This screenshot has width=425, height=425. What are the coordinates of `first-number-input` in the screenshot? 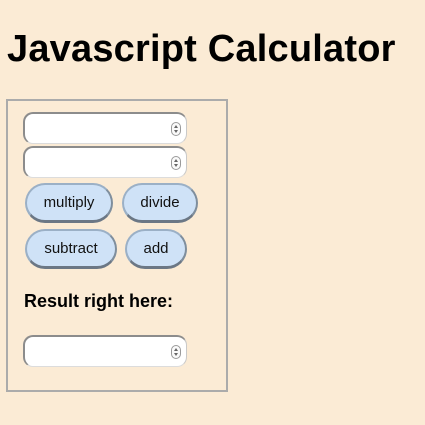 It's located at (105, 128).